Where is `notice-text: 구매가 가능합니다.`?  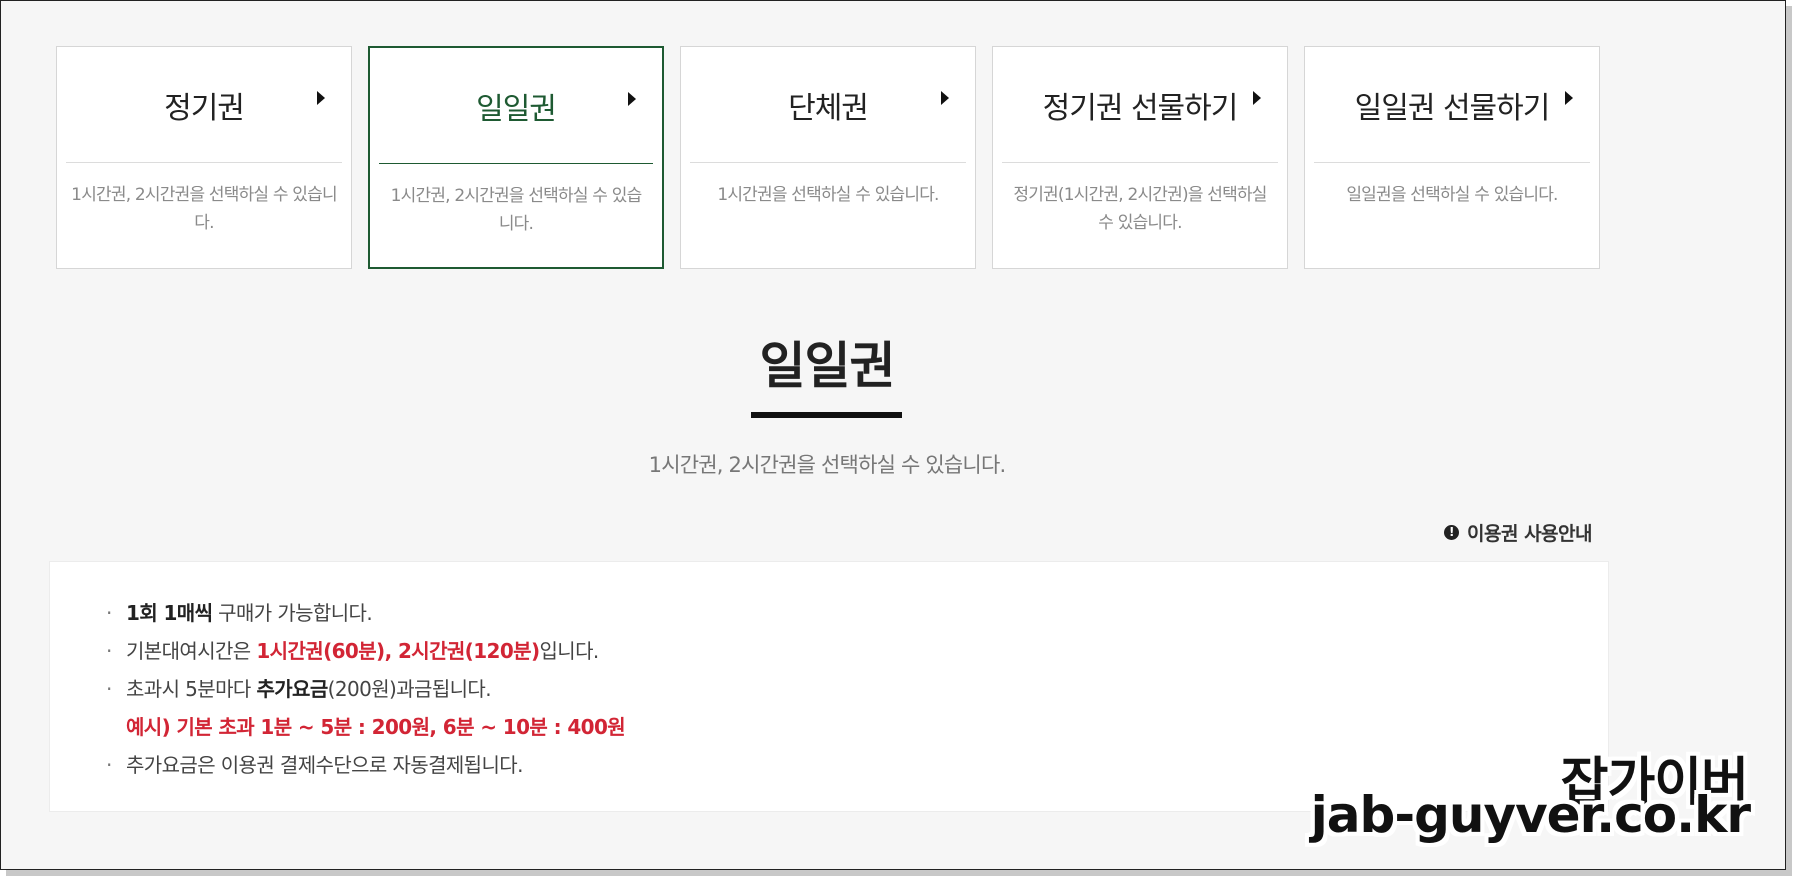
notice-text: 구매가 가능합니다. is located at coordinates (292, 613).